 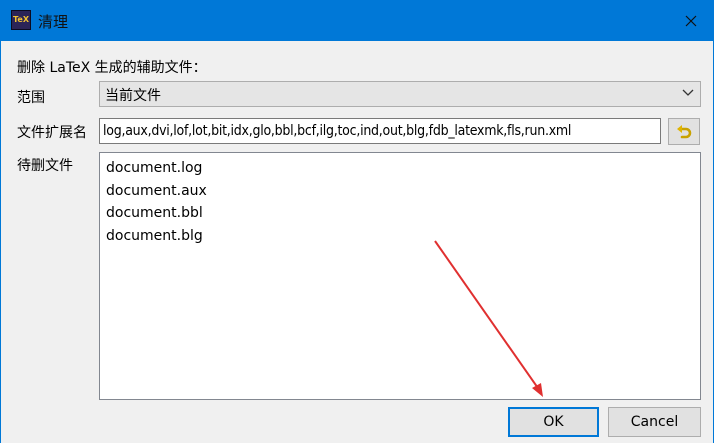 I want to click on close-button, so click(x=691, y=20).